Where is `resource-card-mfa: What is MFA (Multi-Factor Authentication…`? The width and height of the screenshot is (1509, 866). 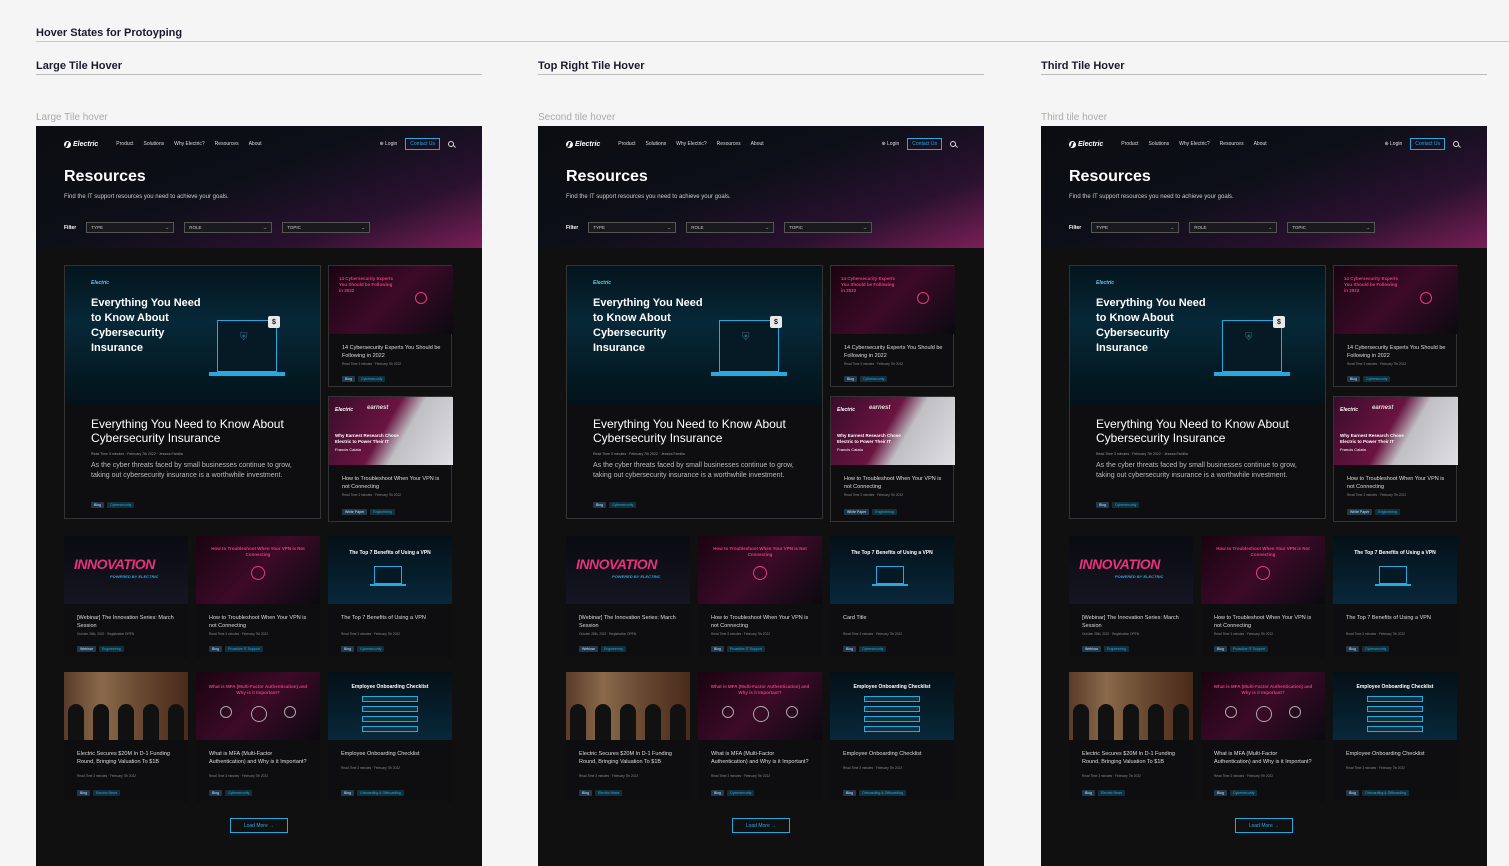
resource-card-mfa: What is MFA (Multi-Factor Authentication… is located at coordinates (258, 737).